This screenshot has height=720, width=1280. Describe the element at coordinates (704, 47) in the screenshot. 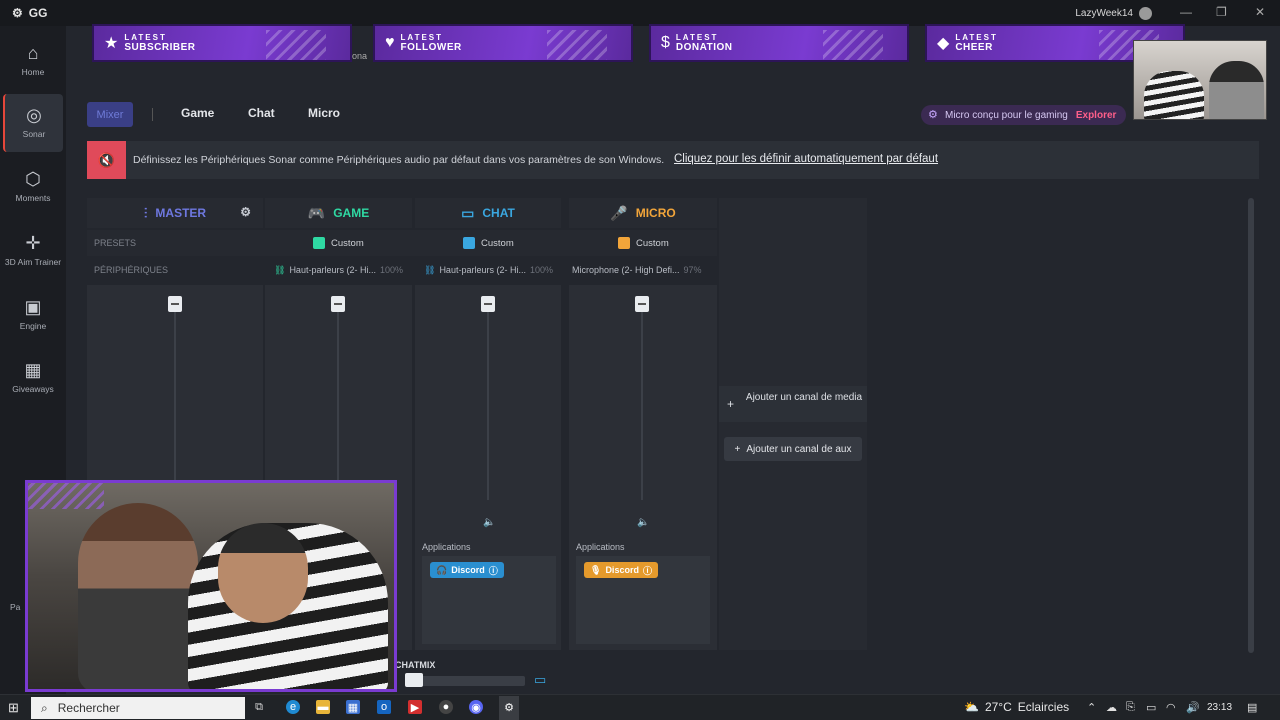

I see `alert-title: DONATION` at that location.